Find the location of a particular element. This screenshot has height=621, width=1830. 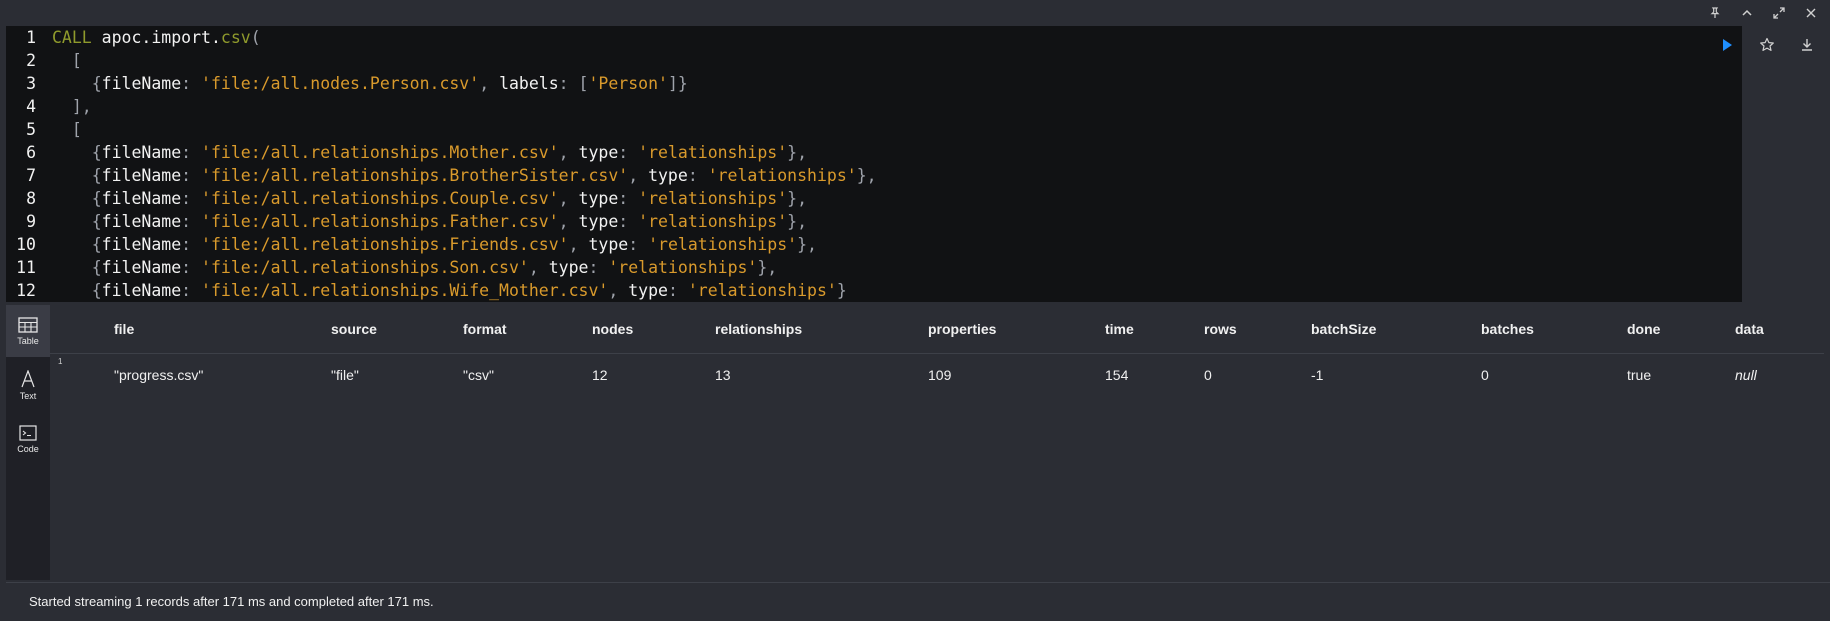

star-icon is located at coordinates (1767, 45).